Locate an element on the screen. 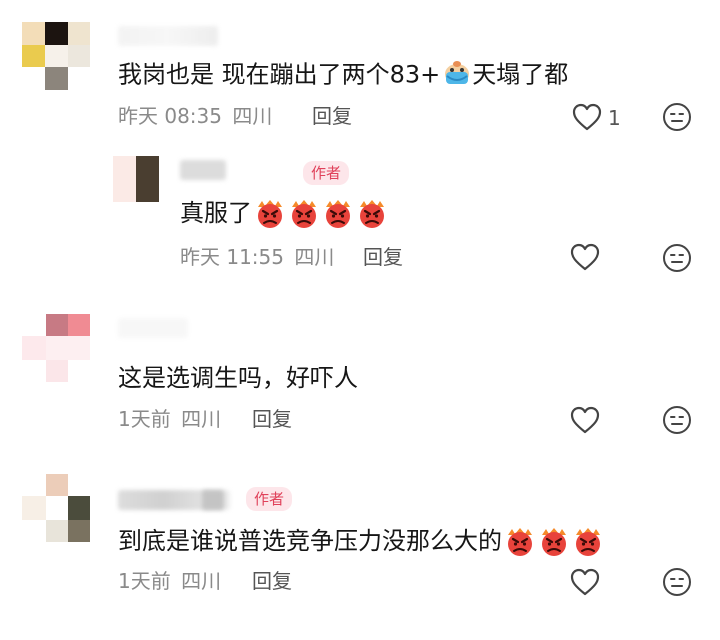 This screenshot has width=720, height=640. comment-meta: 昨天 11:55 四川 is located at coordinates (257, 257).